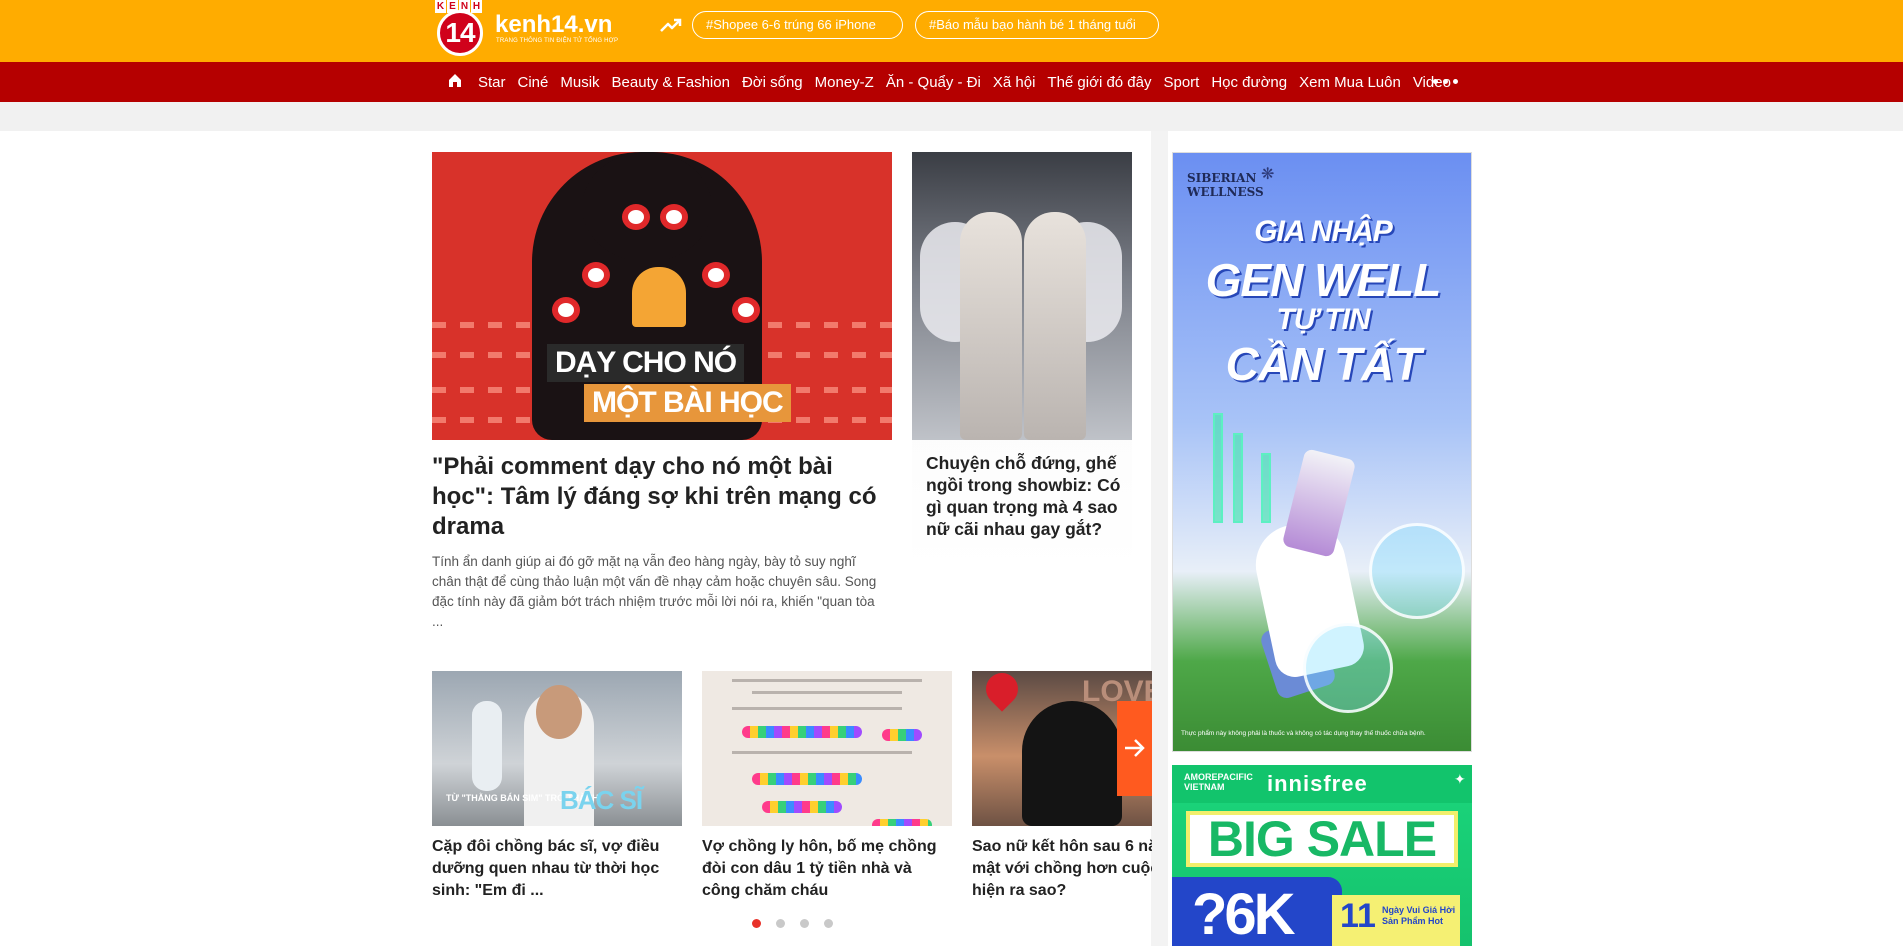 Image resolution: width=1903 pixels, height=946 pixels. What do you see at coordinates (557, 41) in the screenshot?
I see `site-tagline: TRANG THÔNG TIN ĐIỆN TỬ TỔNG HỢP` at bounding box center [557, 41].